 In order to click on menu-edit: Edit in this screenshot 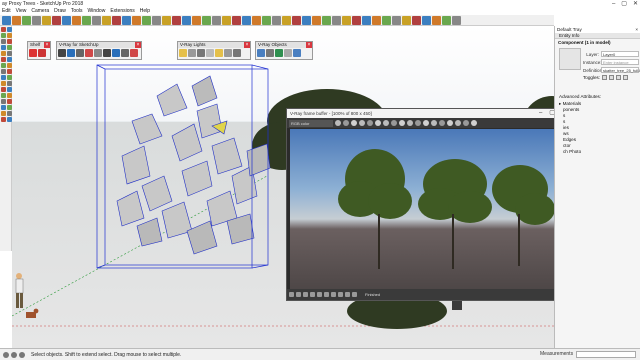, I will do `click(6, 11)`.